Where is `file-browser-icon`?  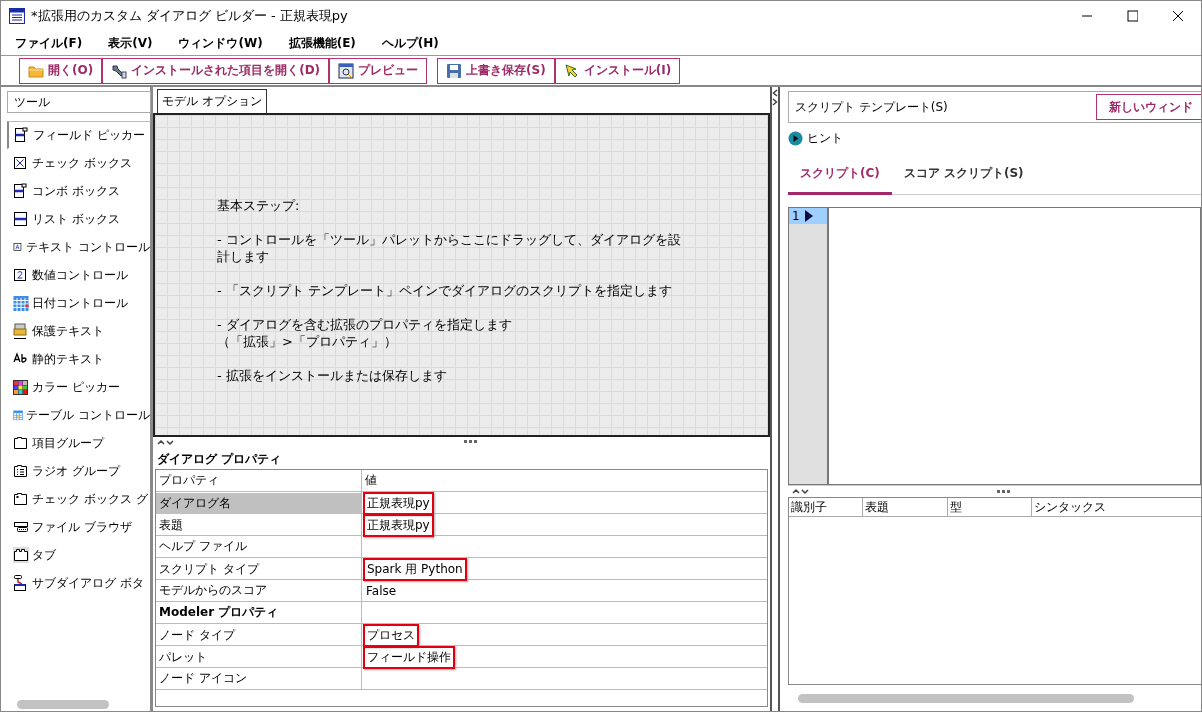 file-browser-icon is located at coordinates (21, 527).